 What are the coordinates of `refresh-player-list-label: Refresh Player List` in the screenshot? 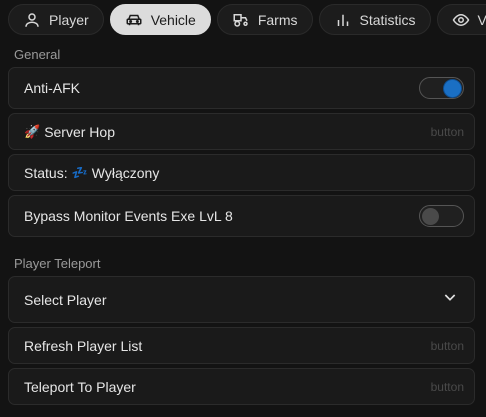 It's located at (83, 345).